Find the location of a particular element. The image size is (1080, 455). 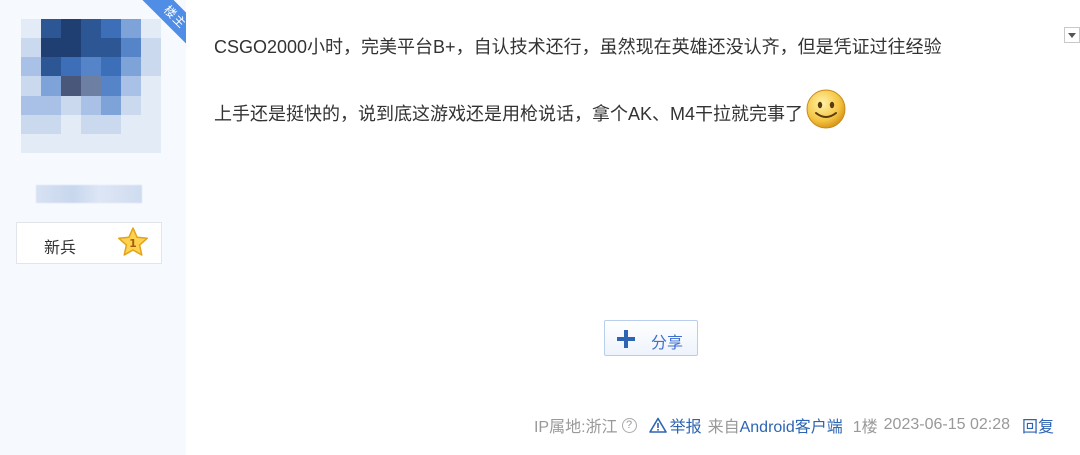

op-badge: 楼主 is located at coordinates (160, 25).